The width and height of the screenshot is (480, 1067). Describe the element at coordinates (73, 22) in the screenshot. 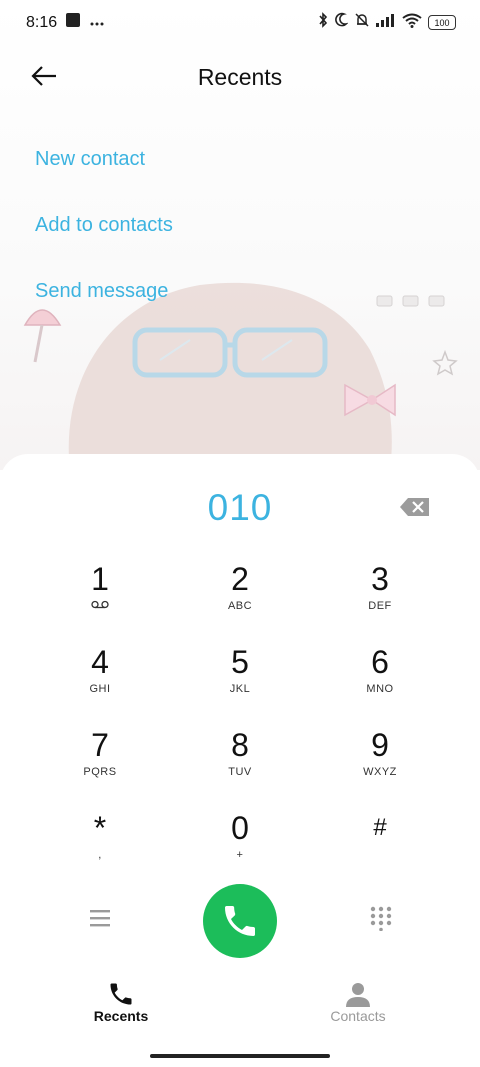

I see `square-icon` at that location.